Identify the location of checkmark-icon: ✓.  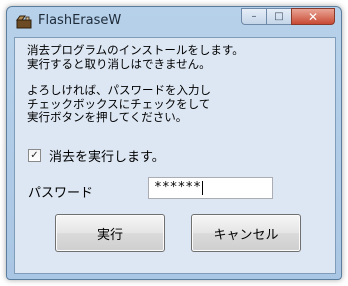
(34, 155).